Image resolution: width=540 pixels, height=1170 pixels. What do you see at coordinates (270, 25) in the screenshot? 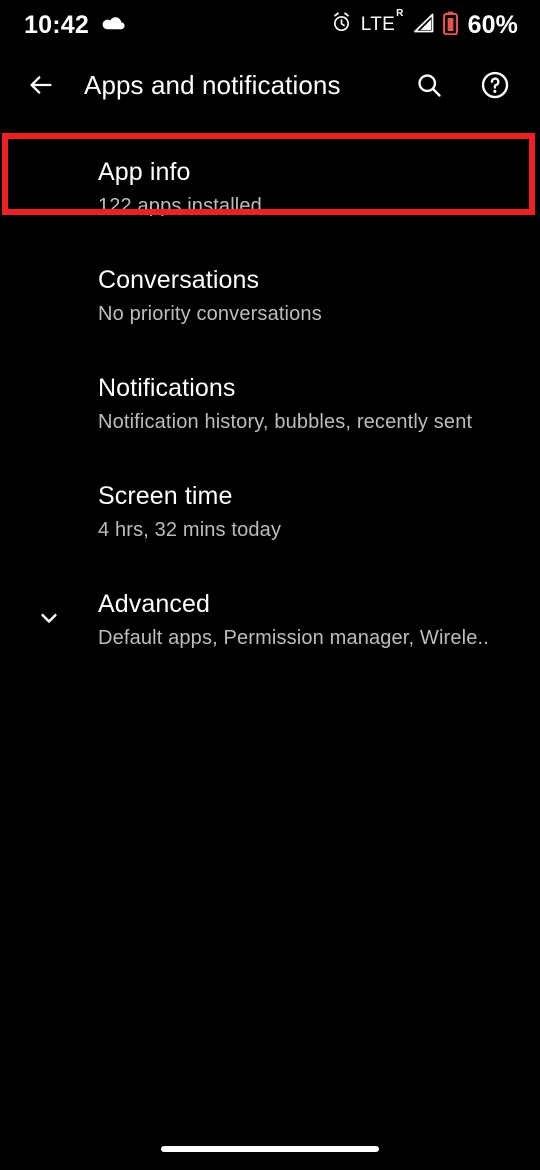
I see `status-bar: 10:42 LTER 60%` at bounding box center [270, 25].